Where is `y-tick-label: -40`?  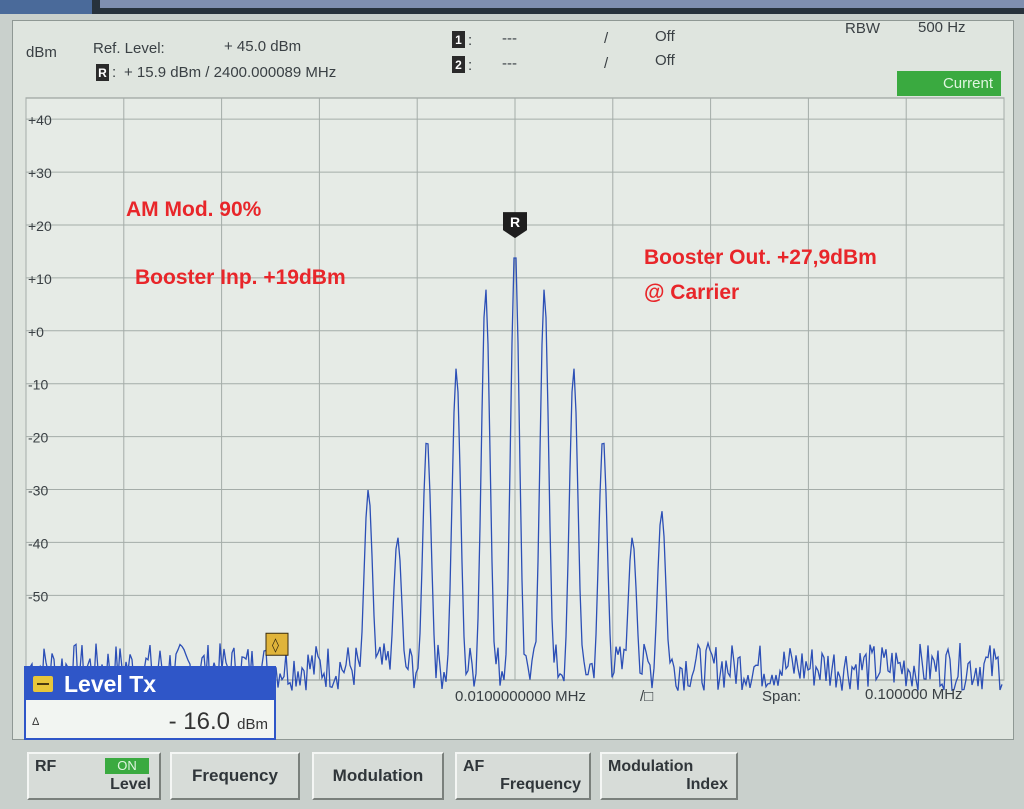 y-tick-label: -40 is located at coordinates (38, 543).